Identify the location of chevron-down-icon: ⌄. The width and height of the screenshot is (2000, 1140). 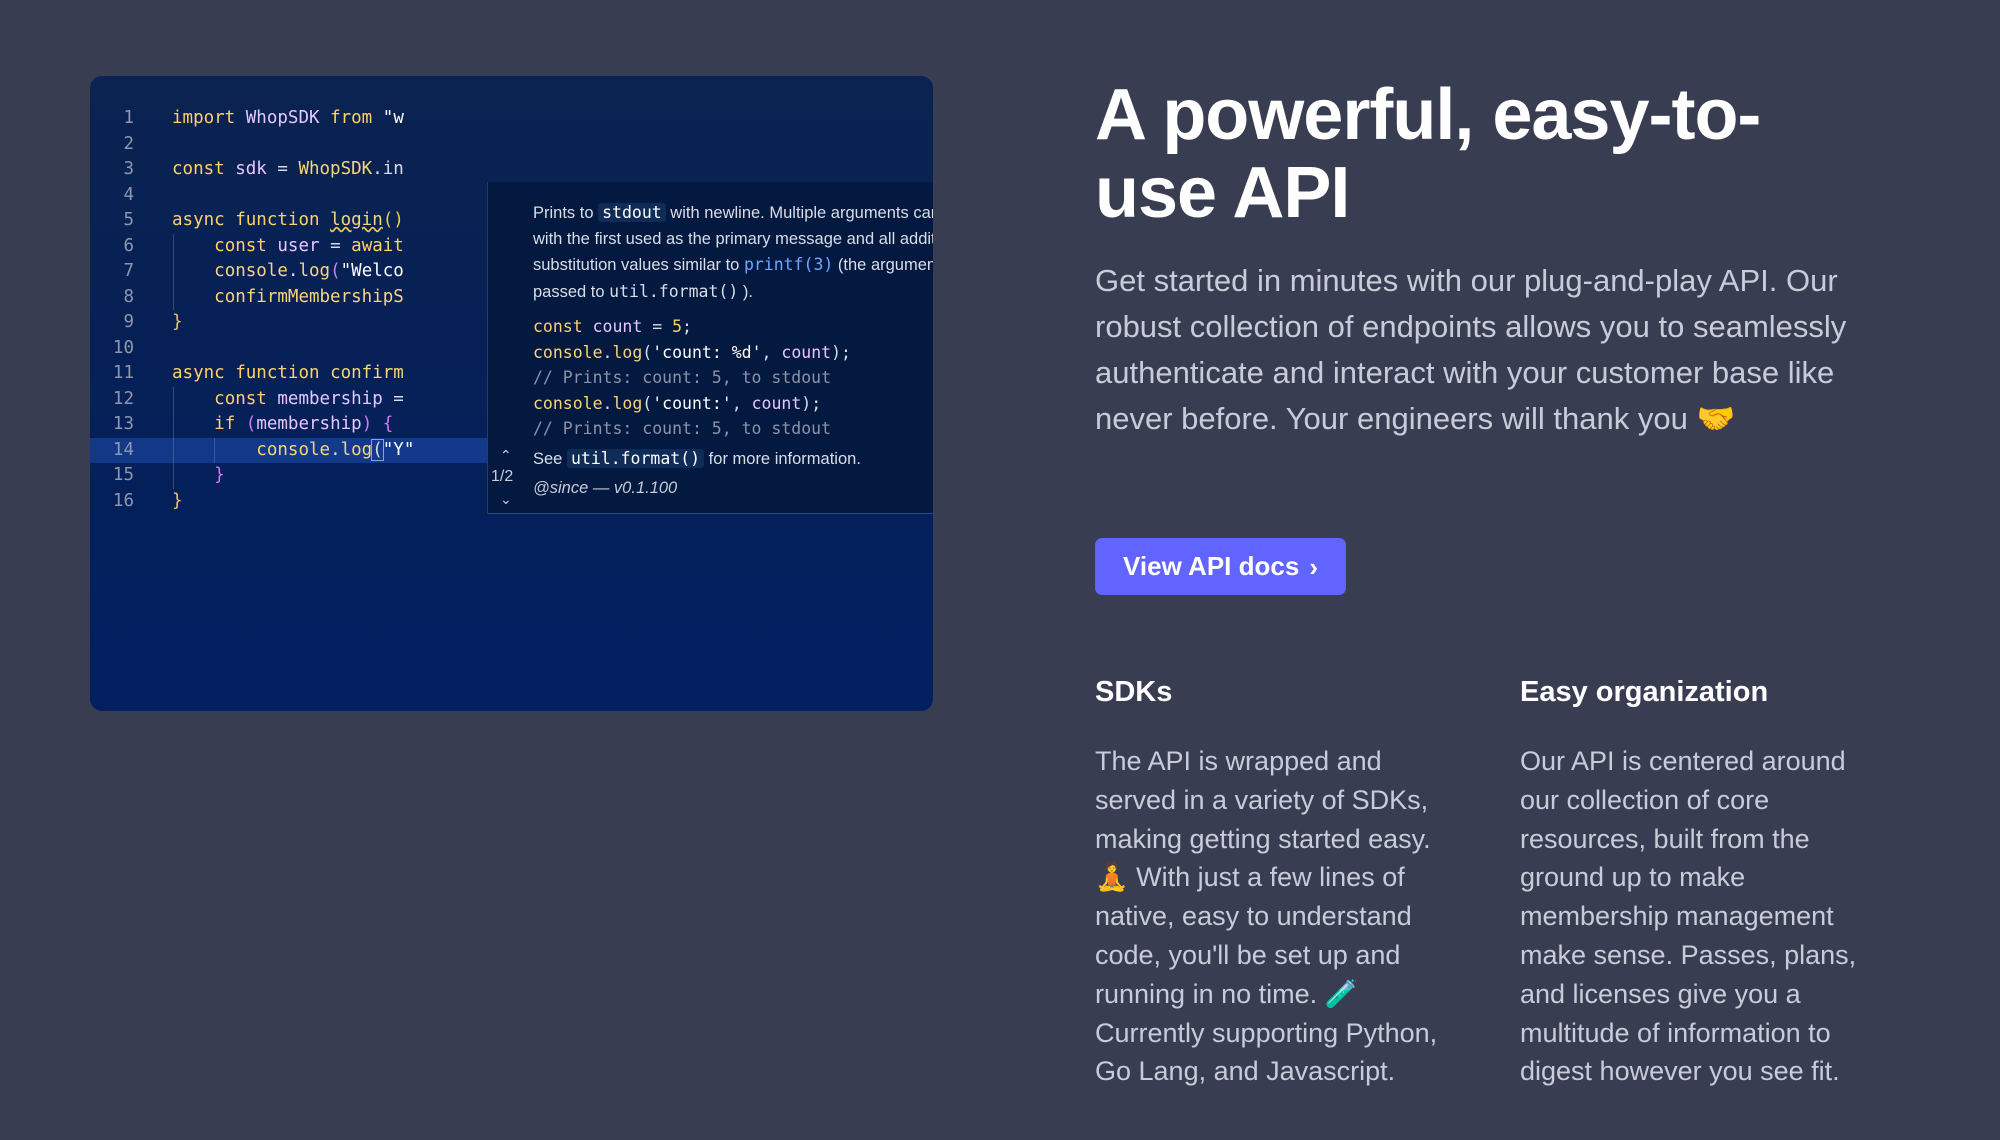
(506, 499).